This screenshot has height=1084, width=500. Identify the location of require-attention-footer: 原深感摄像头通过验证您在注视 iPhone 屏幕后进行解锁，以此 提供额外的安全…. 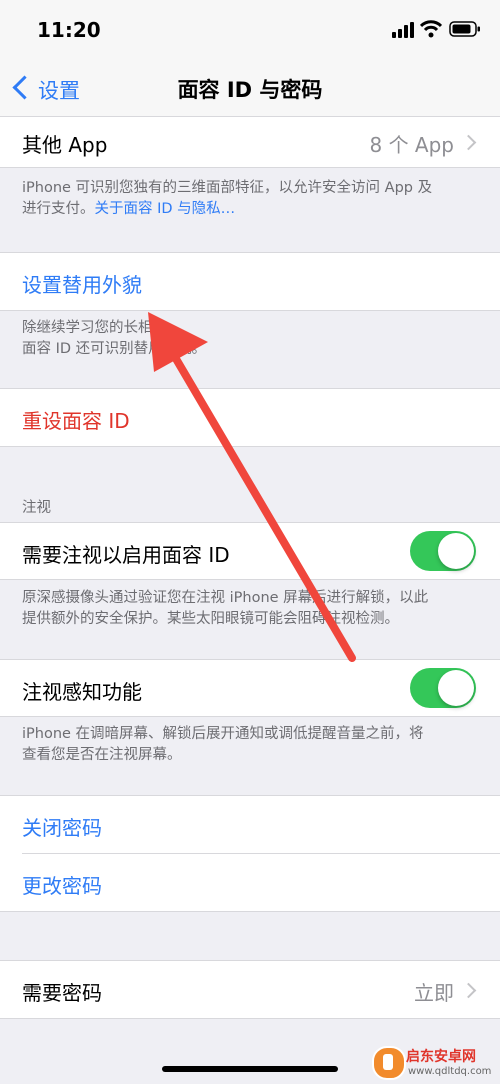
(225, 608).